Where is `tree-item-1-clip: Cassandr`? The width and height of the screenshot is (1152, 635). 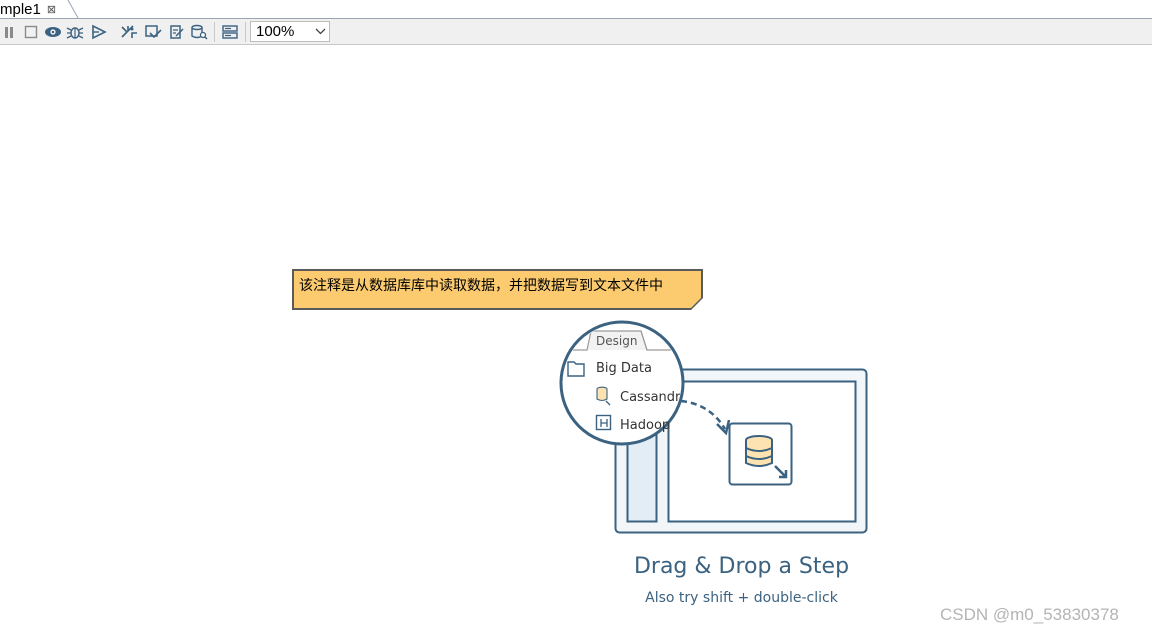
tree-item-1-clip: Cassandr is located at coordinates (650, 397).